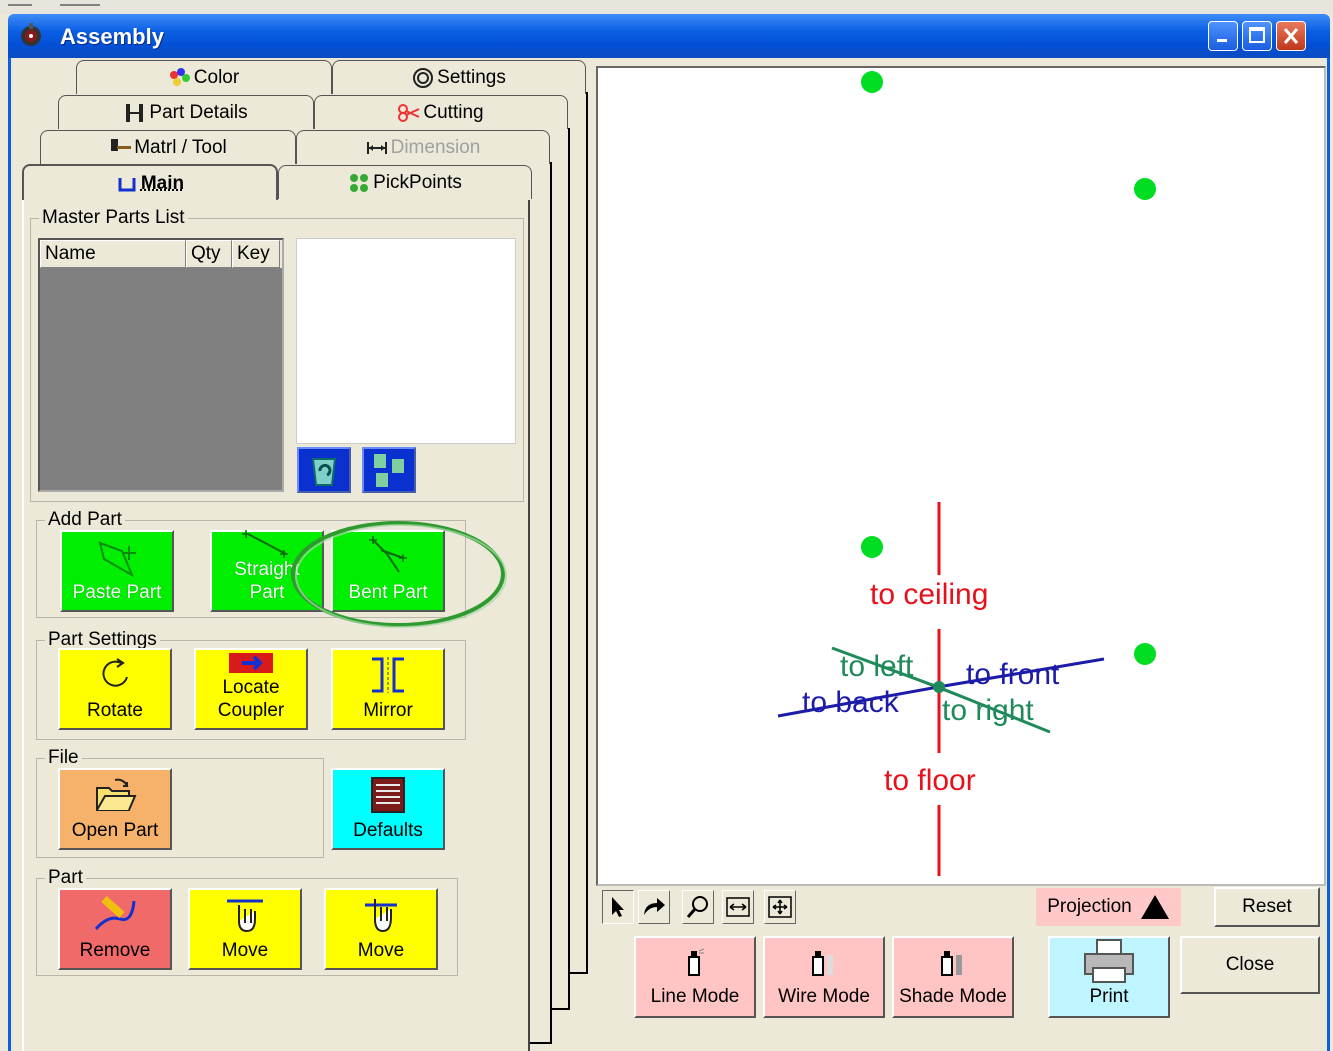 This screenshot has width=1333, height=1051. I want to click on label-to-left: to left, so click(877, 666).